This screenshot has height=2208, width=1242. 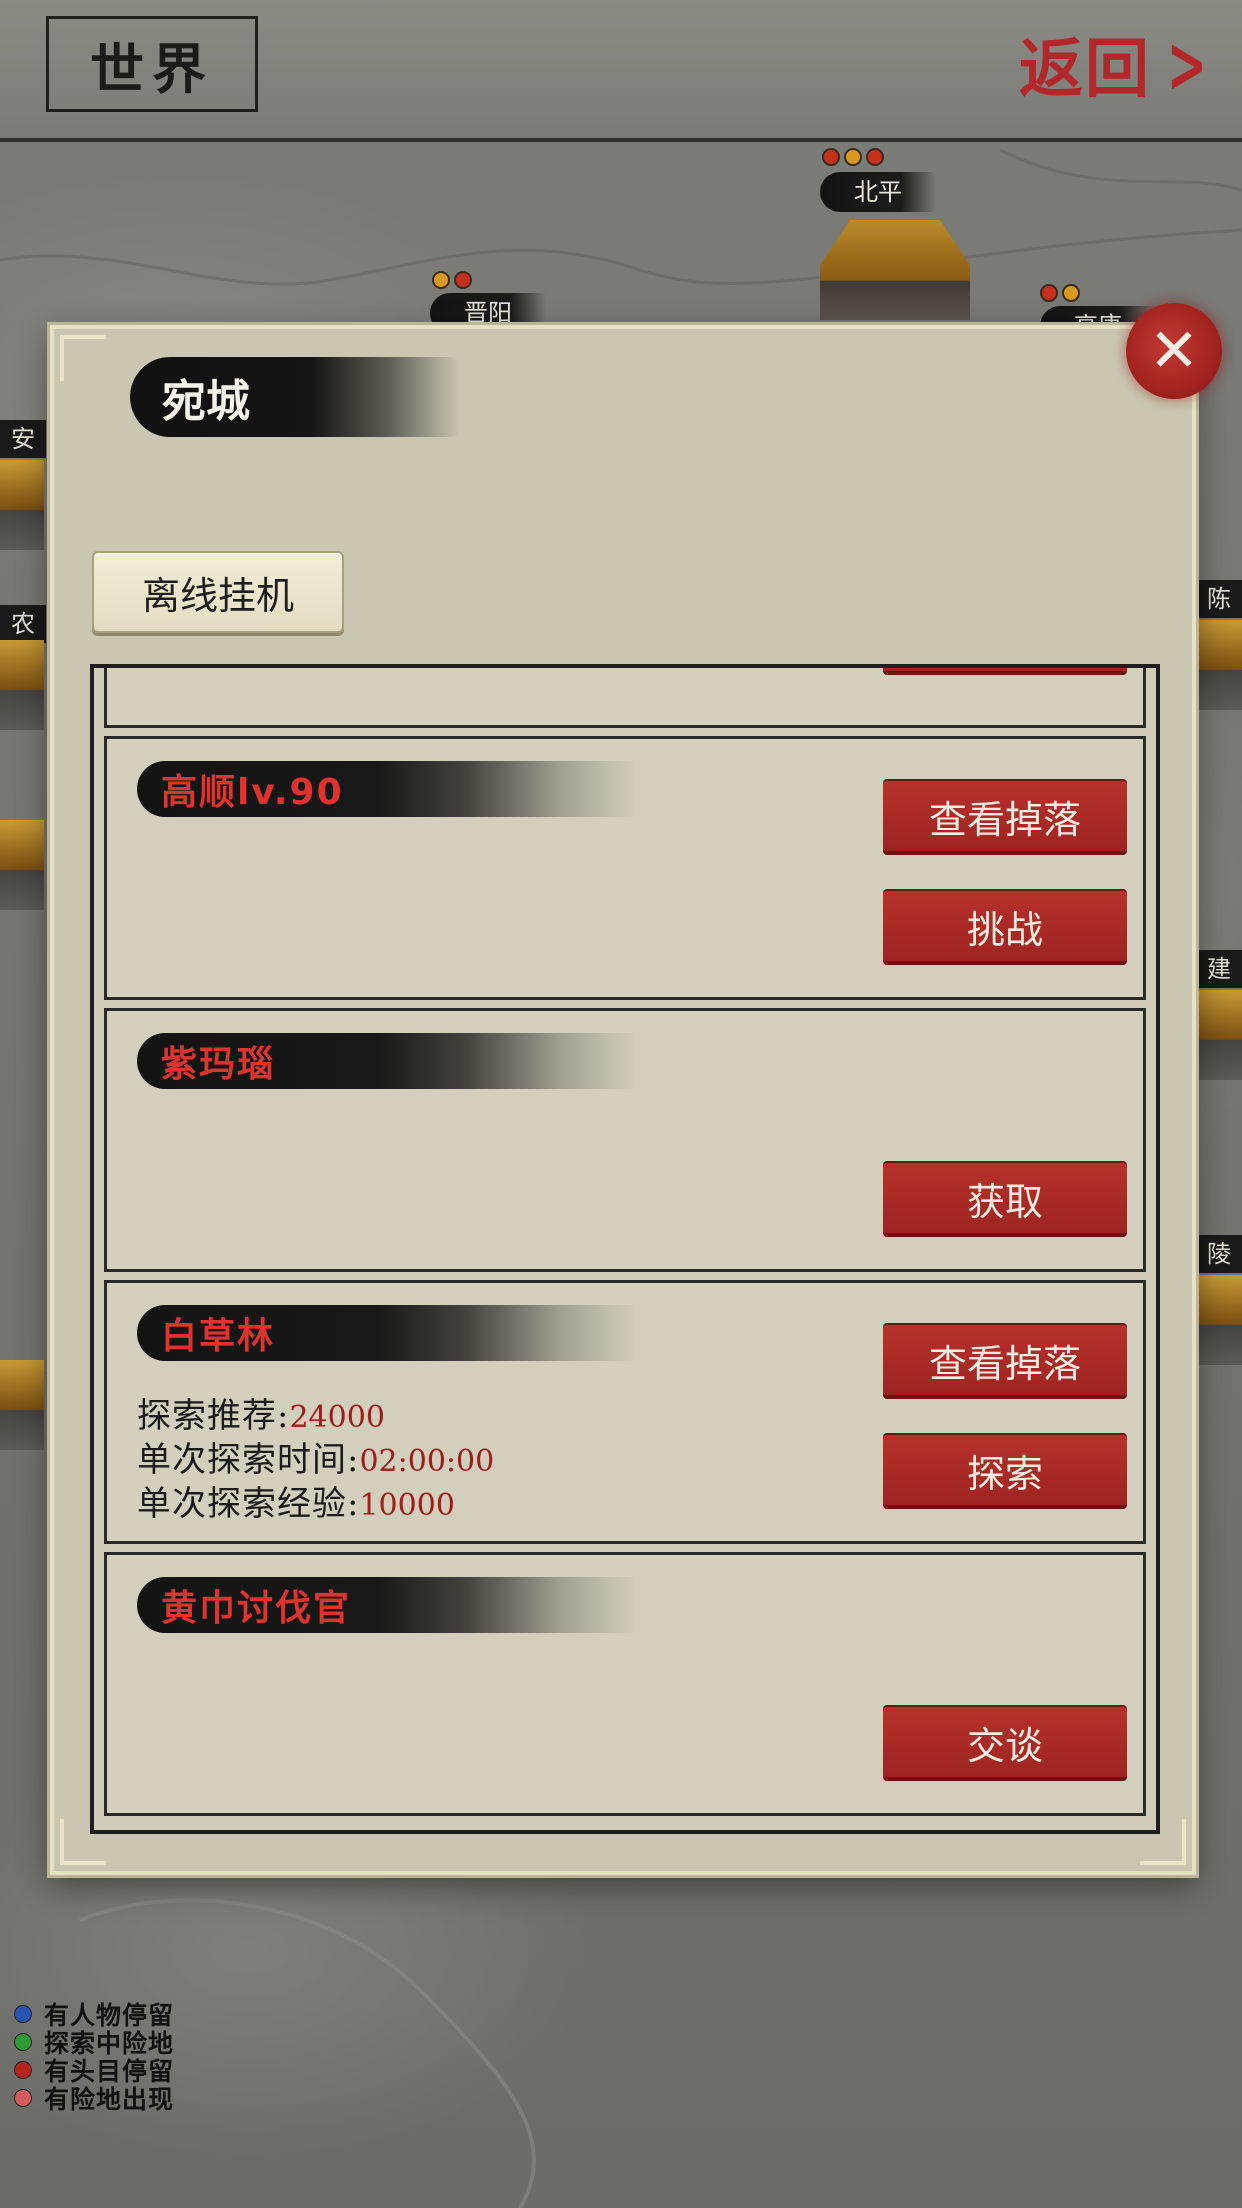 I want to click on info-row: 单次探索时间:02:00:00, so click(x=315, y=1461).